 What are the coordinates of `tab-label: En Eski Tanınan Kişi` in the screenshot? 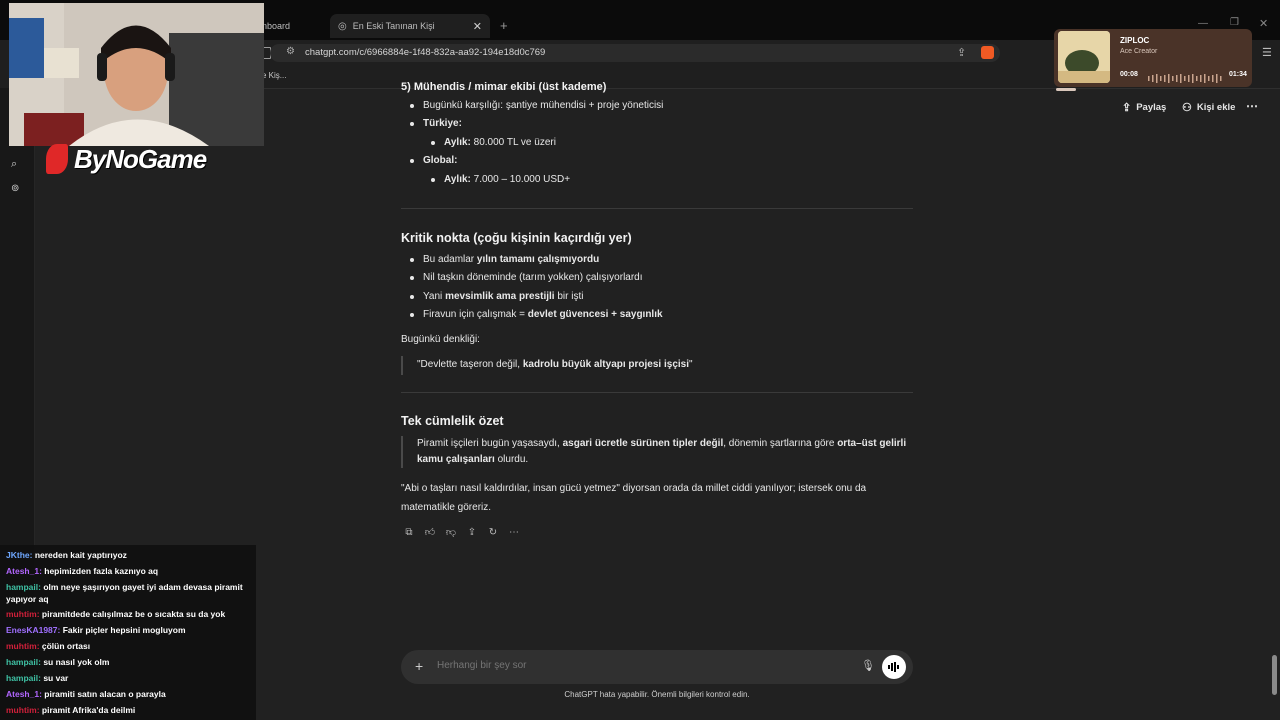 It's located at (393, 26).